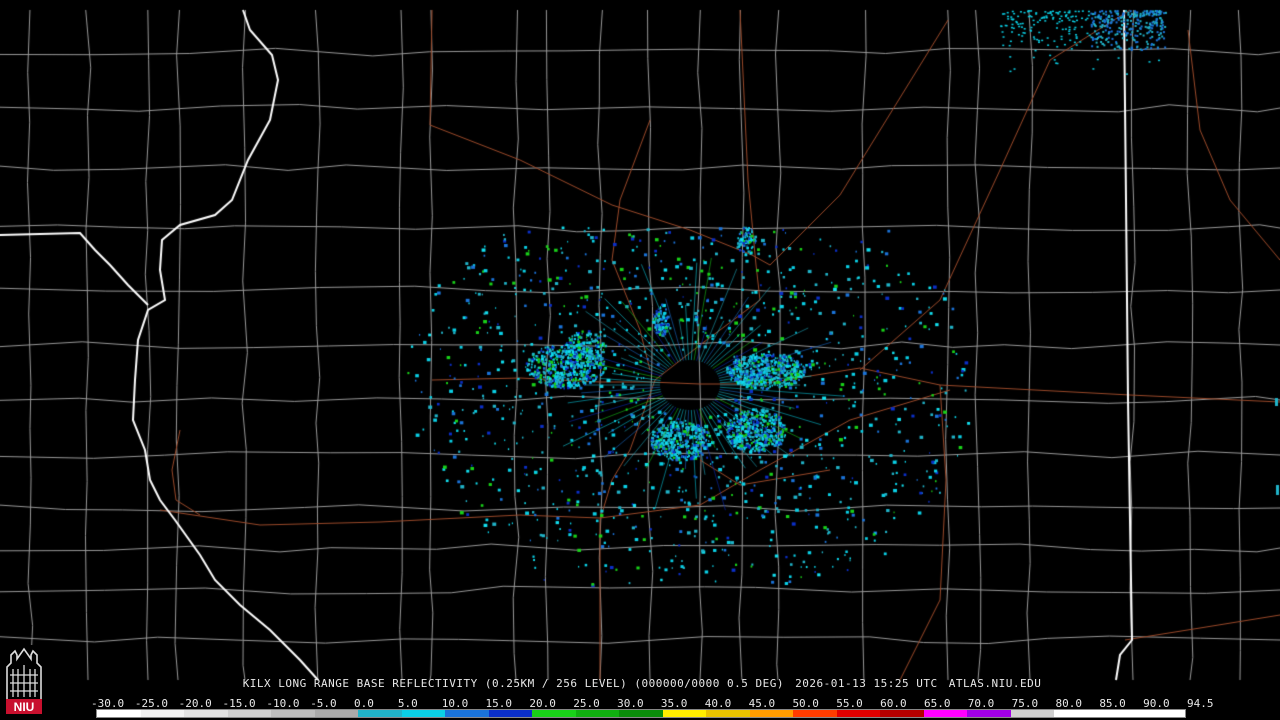  What do you see at coordinates (995, 683) in the screenshot?
I see `source-site-label: ATLAS.NIU.EDU` at bounding box center [995, 683].